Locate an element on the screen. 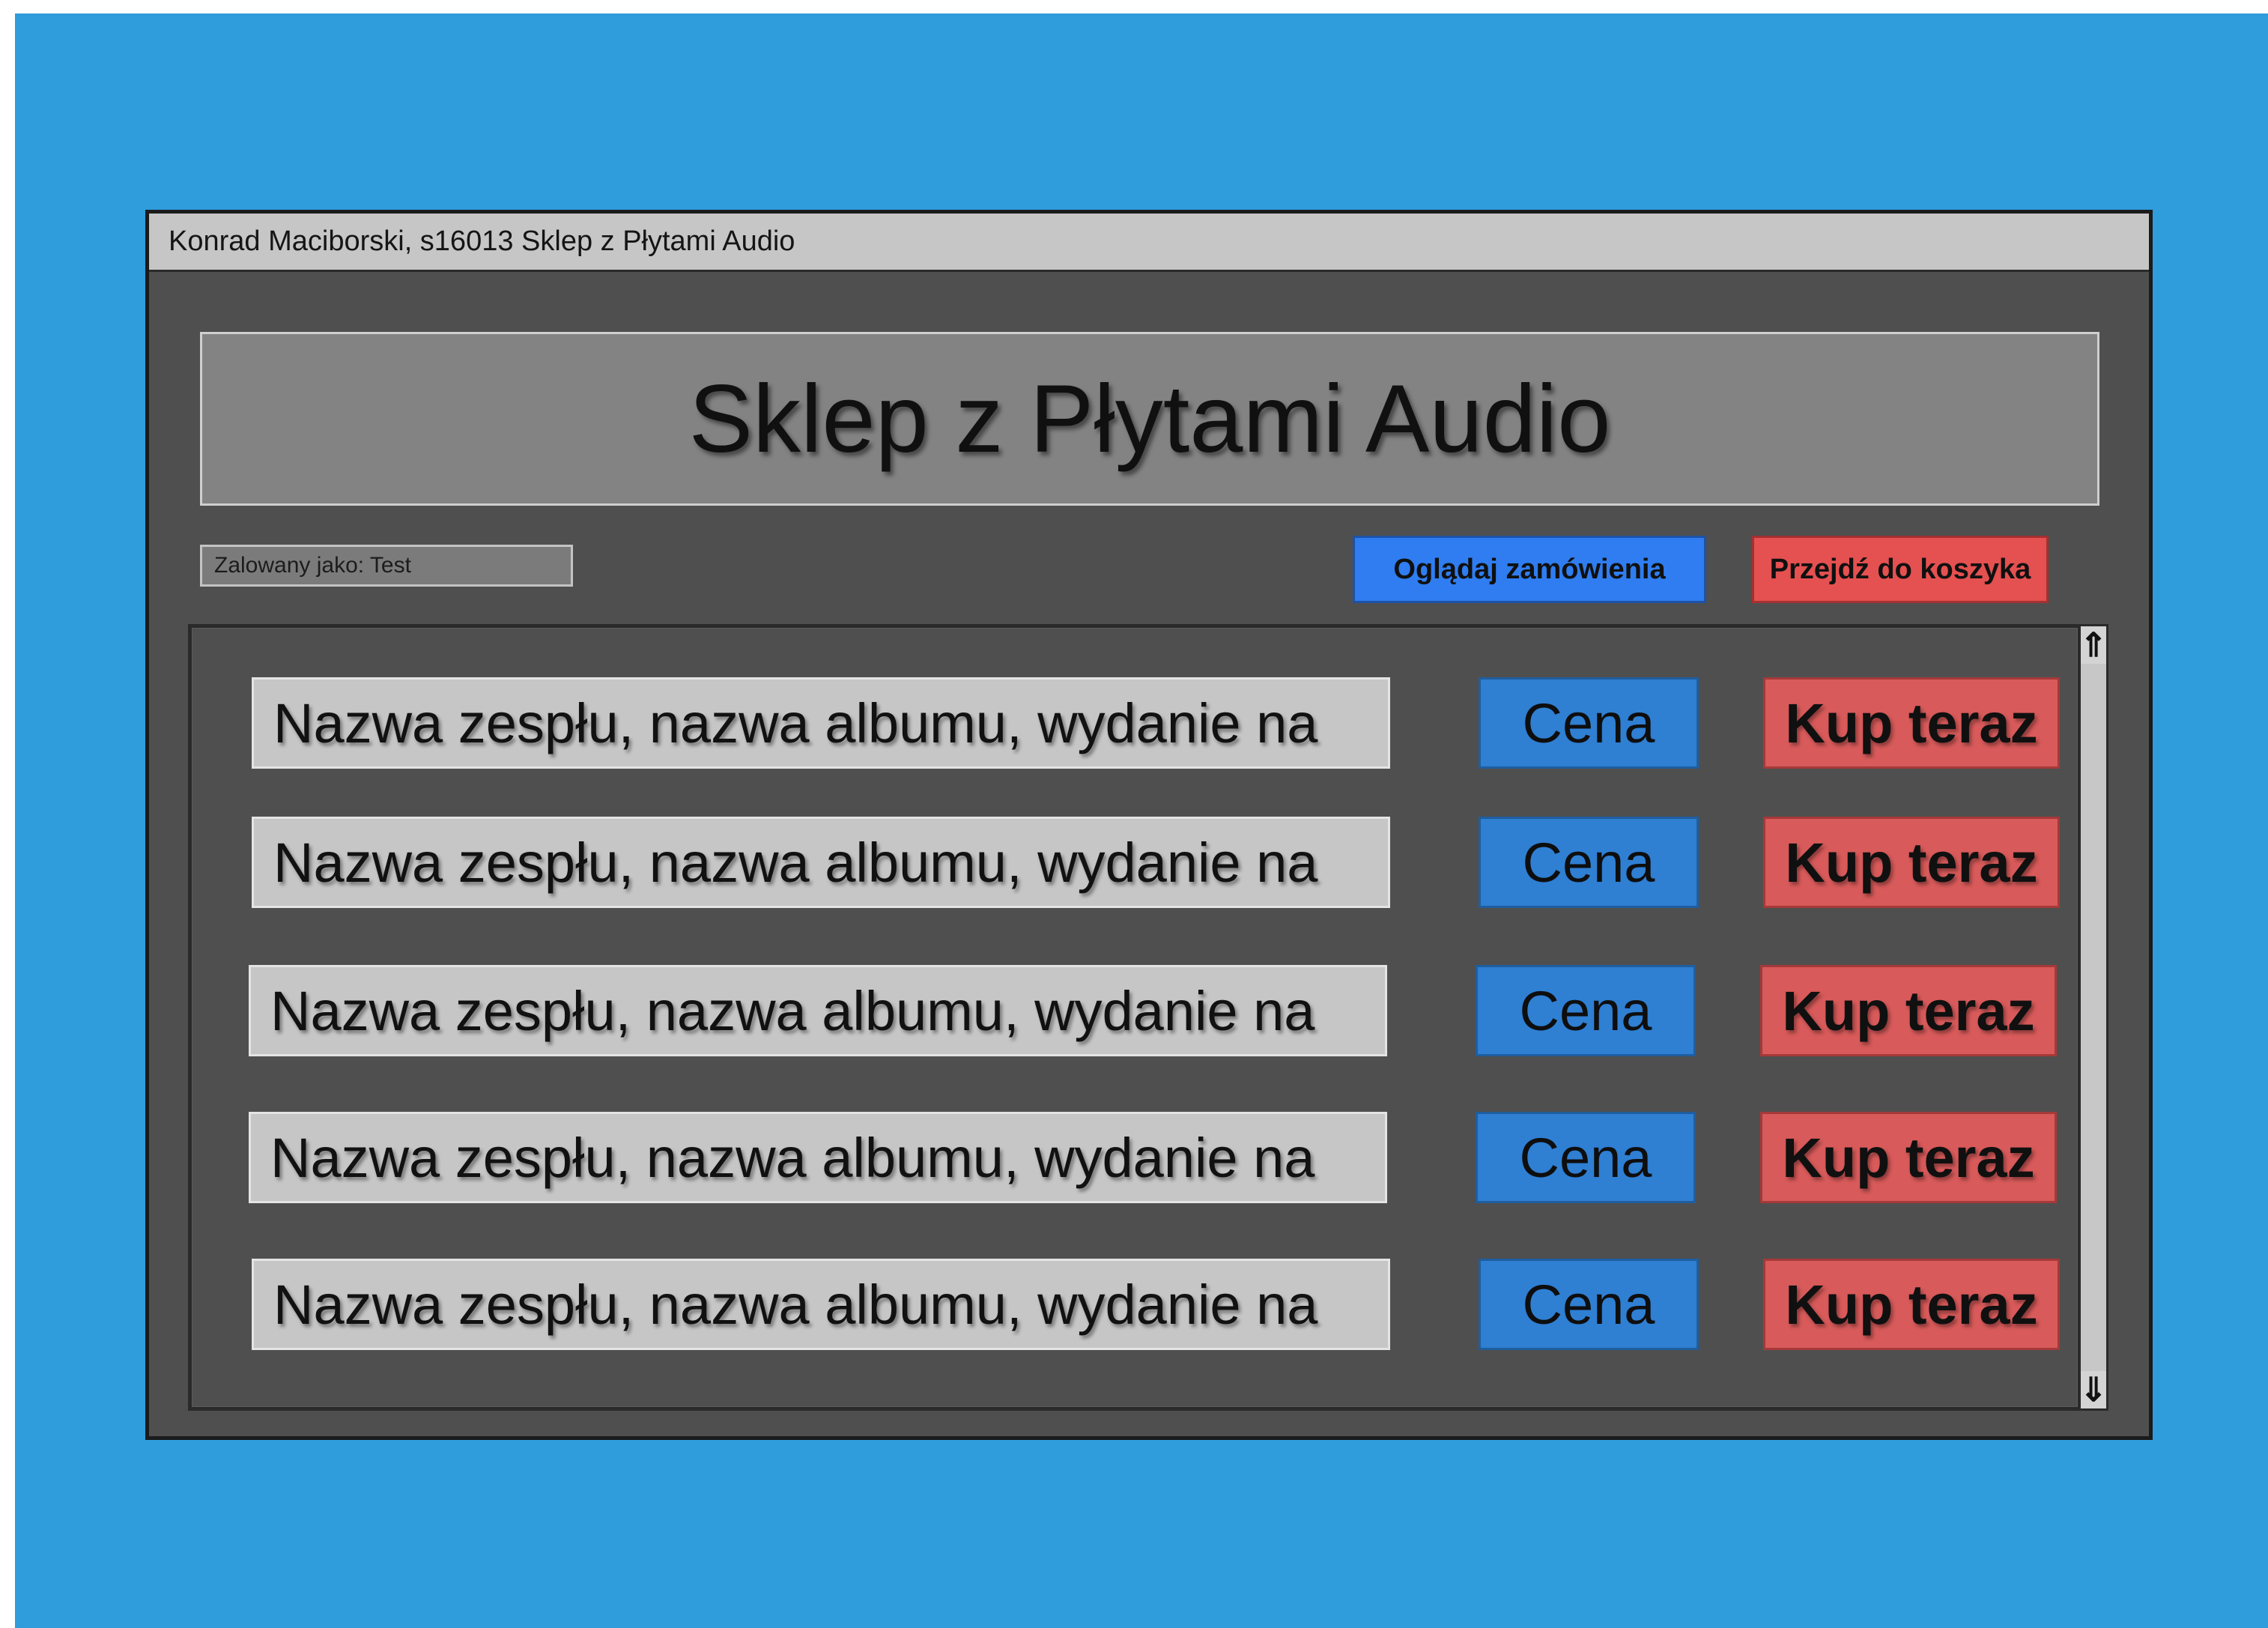  login-status-label: Zalowany jako: Test is located at coordinates (313, 565).